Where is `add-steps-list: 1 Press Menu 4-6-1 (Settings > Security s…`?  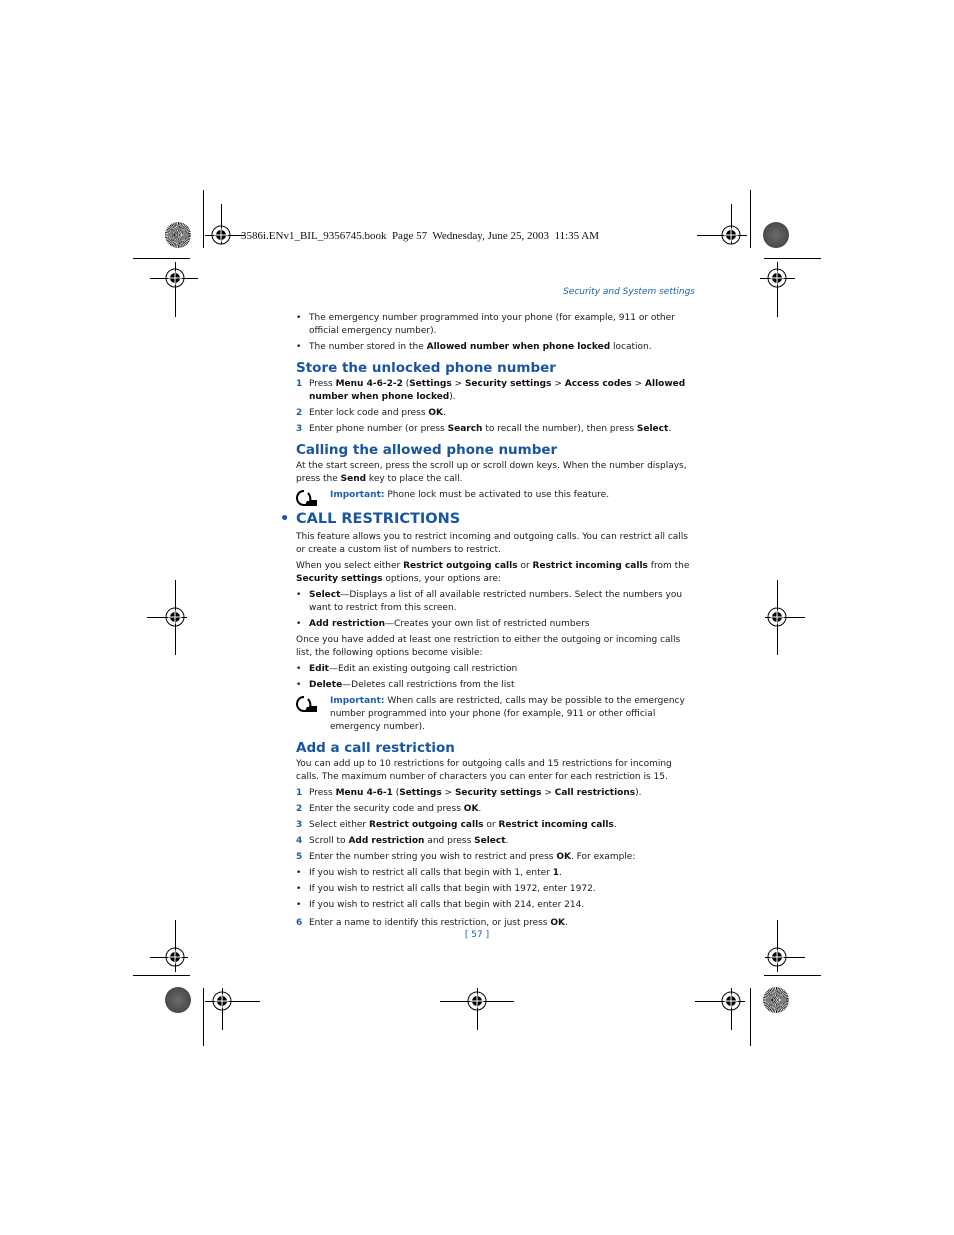 add-steps-list: 1 Press Menu 4-6-1 (Settings > Security s… is located at coordinates (496, 825).